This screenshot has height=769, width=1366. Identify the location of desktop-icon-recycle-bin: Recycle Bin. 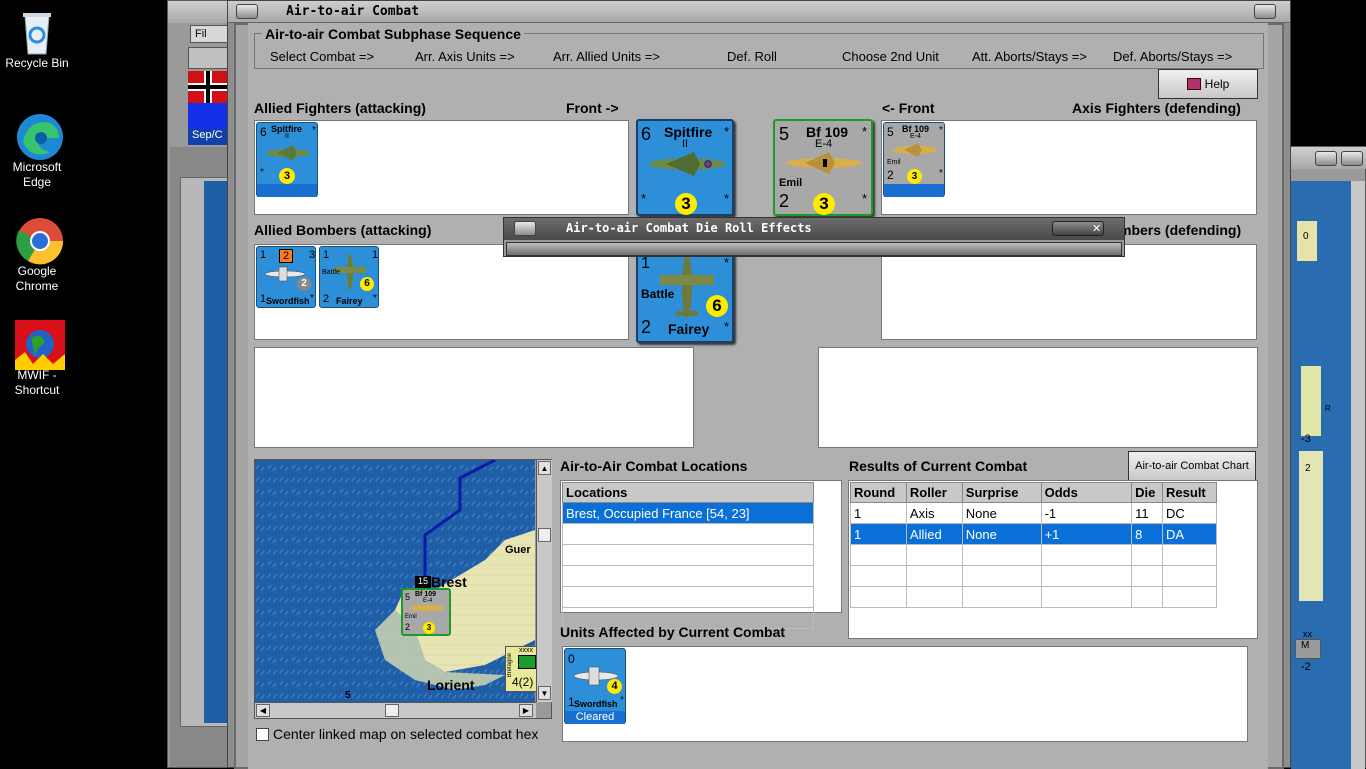
(37, 39).